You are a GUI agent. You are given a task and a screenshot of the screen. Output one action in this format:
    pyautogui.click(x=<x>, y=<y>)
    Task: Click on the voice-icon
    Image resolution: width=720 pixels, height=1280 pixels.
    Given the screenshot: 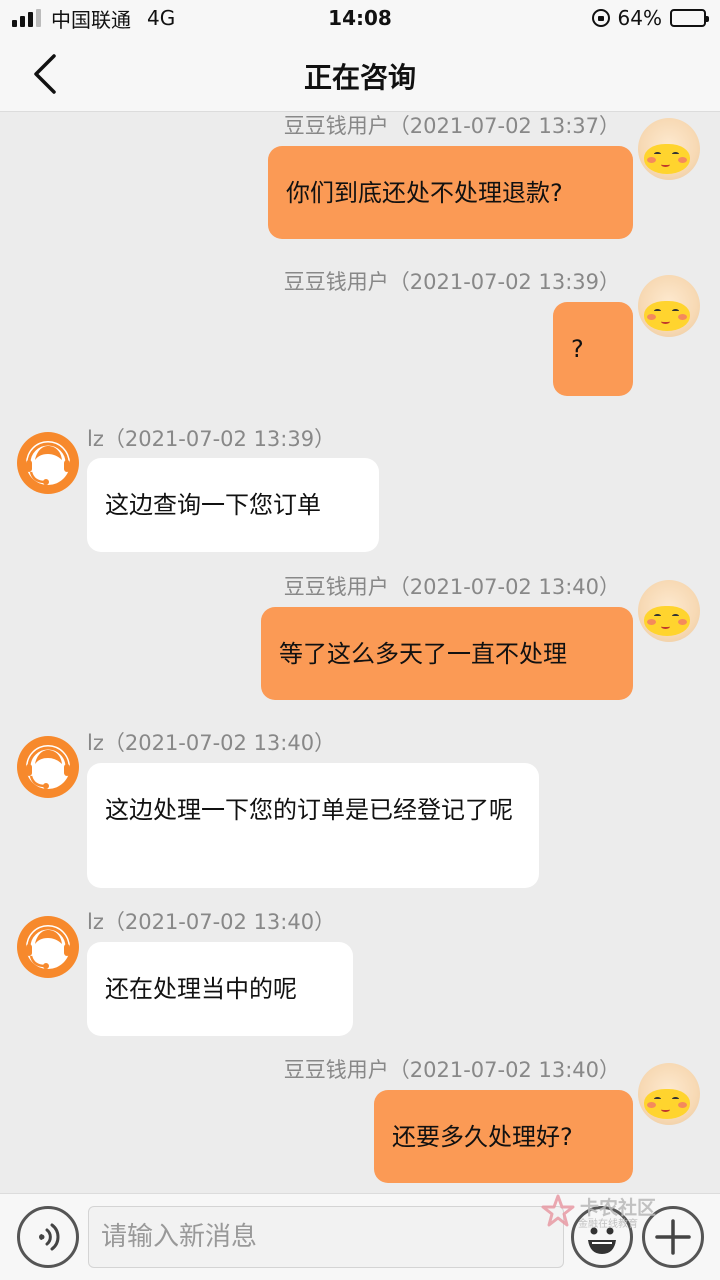 What is the action you would take?
    pyautogui.click(x=49, y=1237)
    